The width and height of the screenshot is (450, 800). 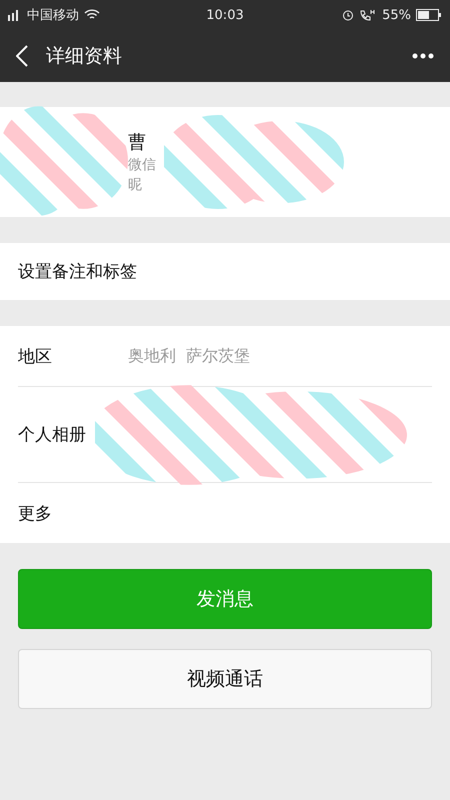 I want to click on clock-time: 10:03, so click(x=225, y=15).